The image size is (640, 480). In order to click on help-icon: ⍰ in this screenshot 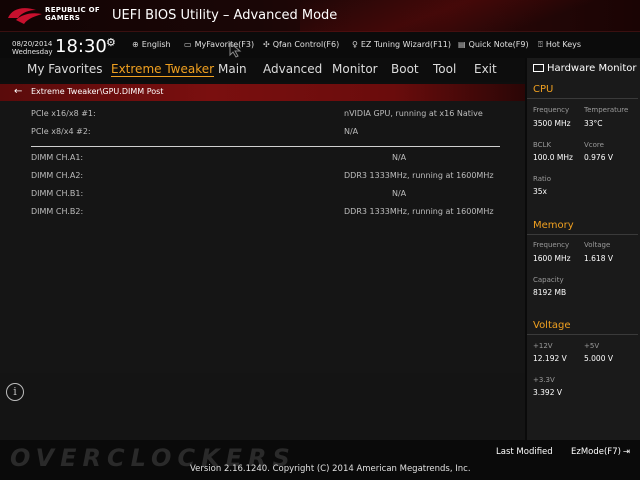, I will do `click(540, 44)`.